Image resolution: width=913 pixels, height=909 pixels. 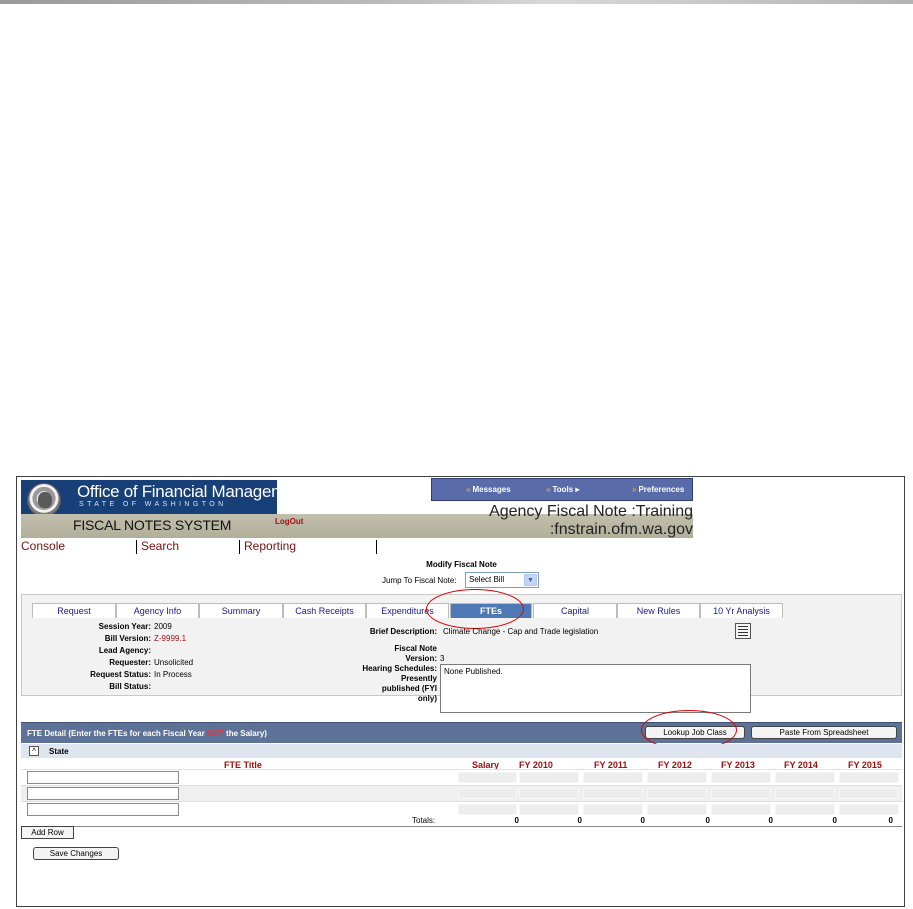 What do you see at coordinates (695, 732) in the screenshot?
I see `lookup-job-class-button: Lookup Job Class` at bounding box center [695, 732].